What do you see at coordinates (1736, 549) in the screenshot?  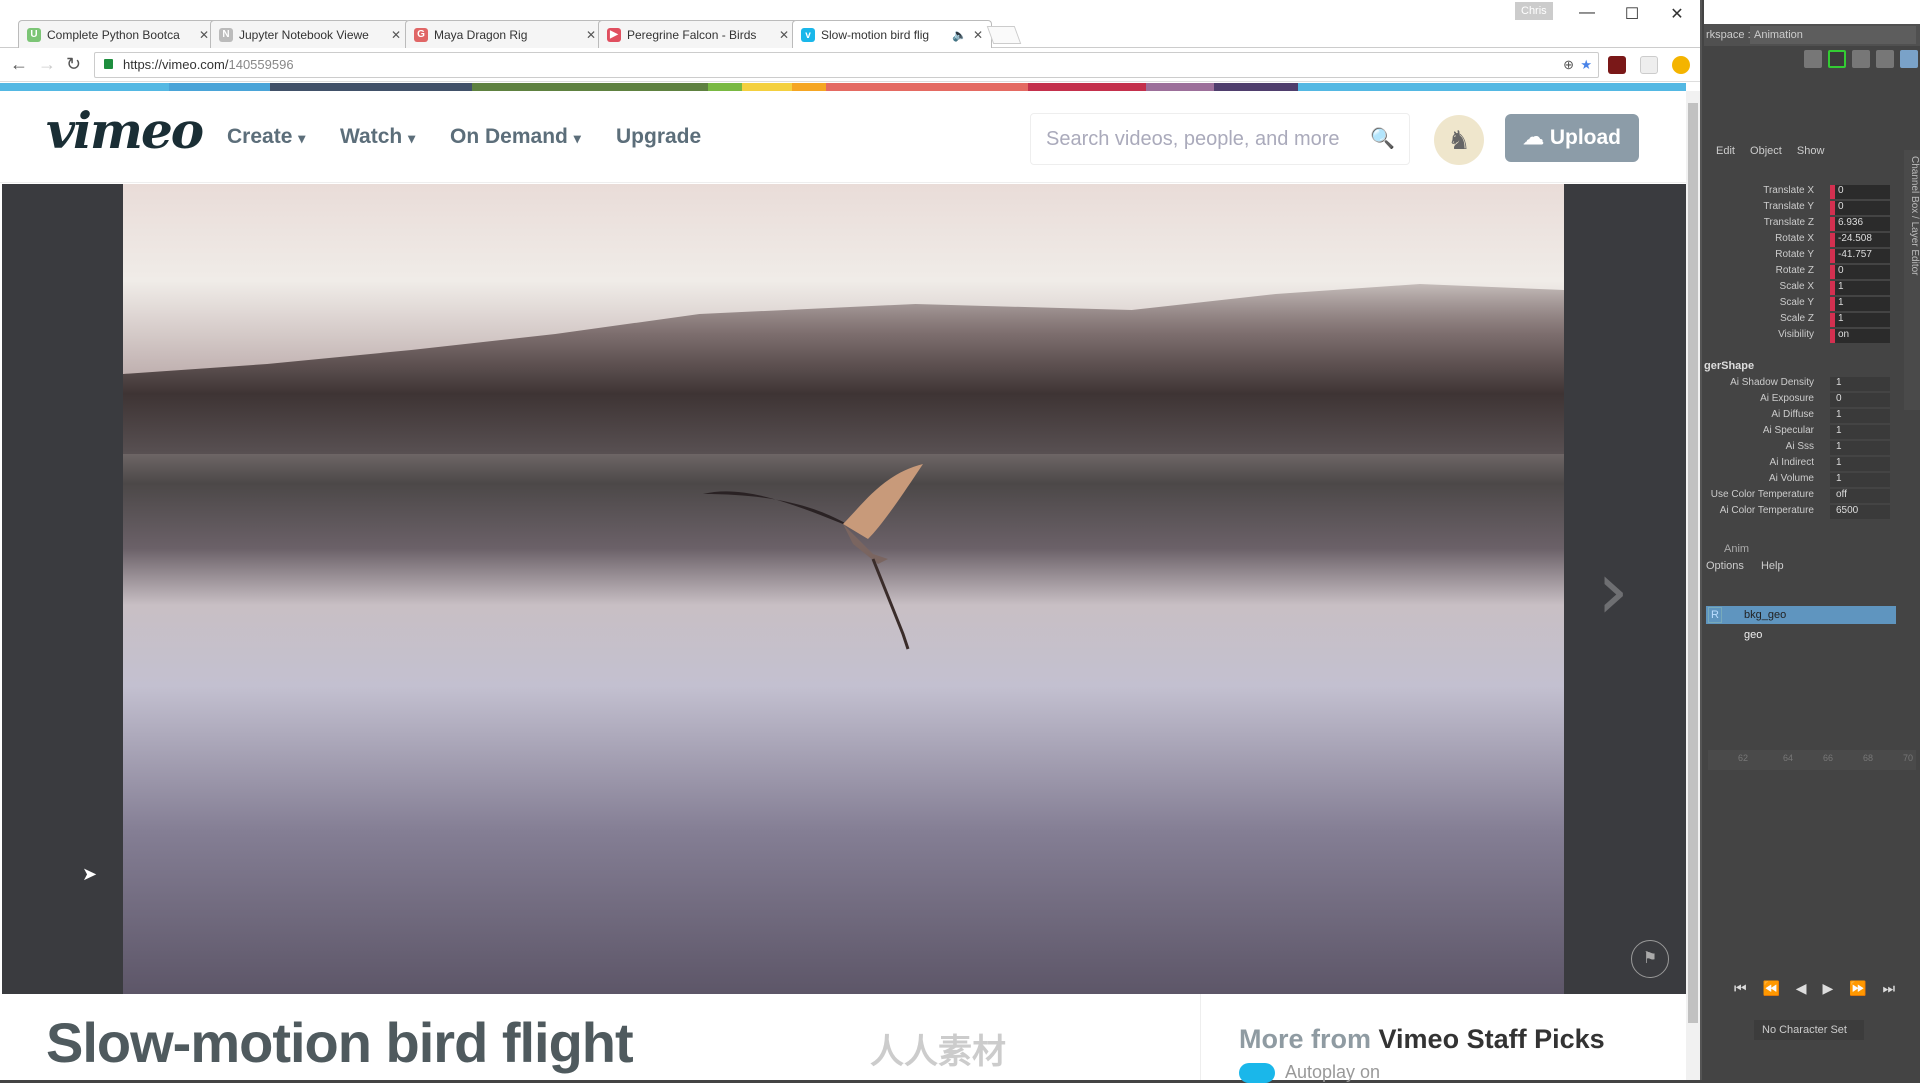 I see `layer-tab-anim: Anim` at bounding box center [1736, 549].